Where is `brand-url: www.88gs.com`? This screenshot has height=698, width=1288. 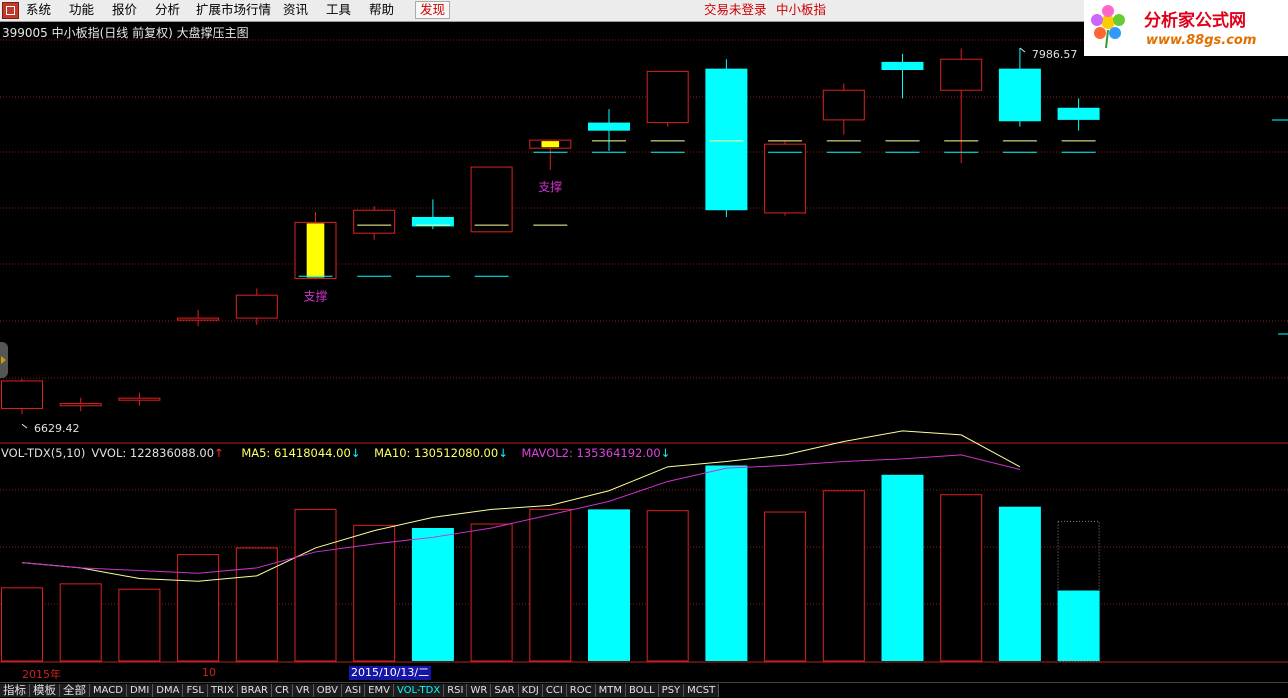
brand-url: www.88gs.com is located at coordinates (1201, 40).